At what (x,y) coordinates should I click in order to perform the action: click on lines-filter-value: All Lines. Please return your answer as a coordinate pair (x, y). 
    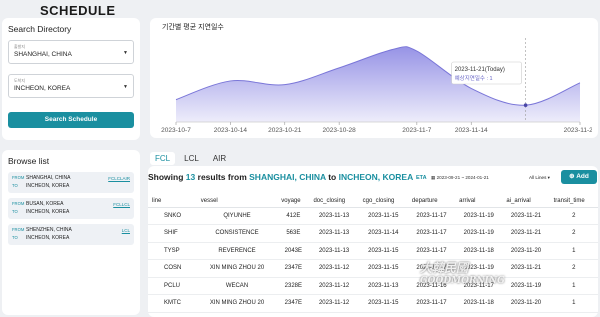
    Looking at the image, I should click on (538, 177).